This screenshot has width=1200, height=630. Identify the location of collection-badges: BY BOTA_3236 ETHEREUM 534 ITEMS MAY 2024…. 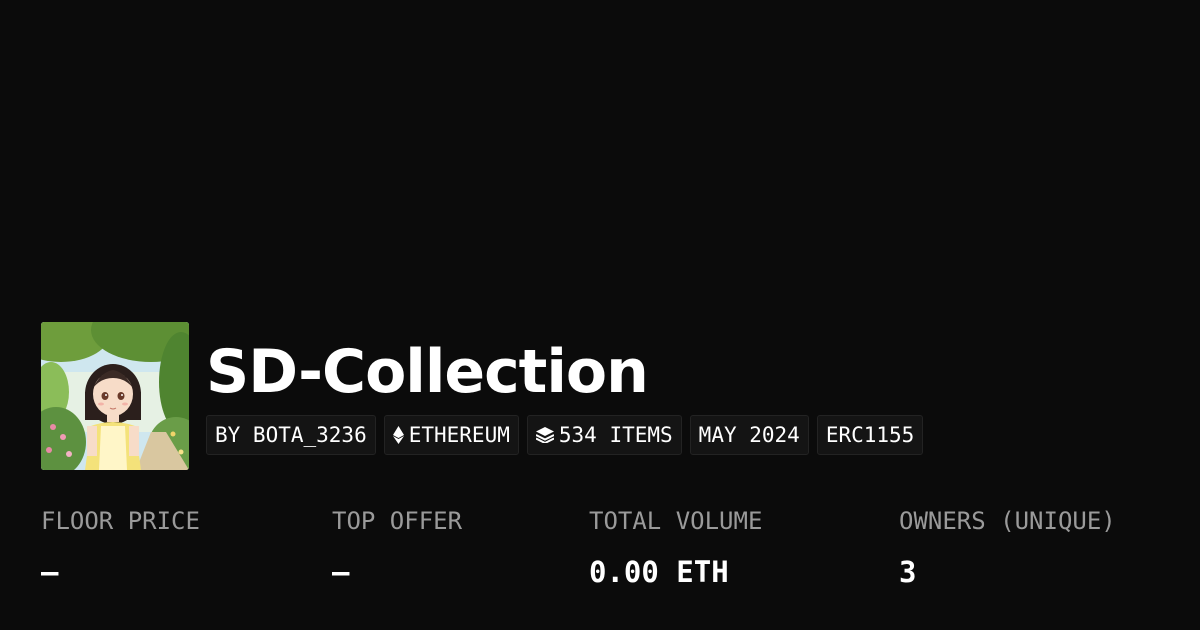
(565, 435).